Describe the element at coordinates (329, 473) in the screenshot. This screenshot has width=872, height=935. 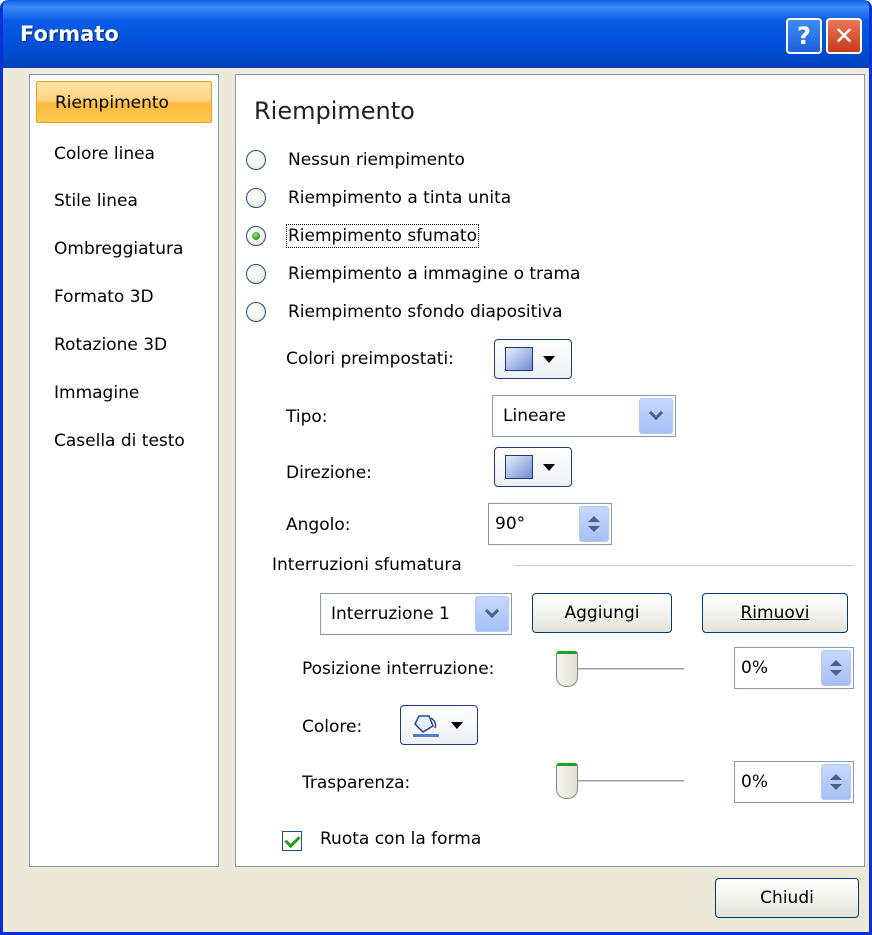
I see `direction-label: Direzione:` at that location.